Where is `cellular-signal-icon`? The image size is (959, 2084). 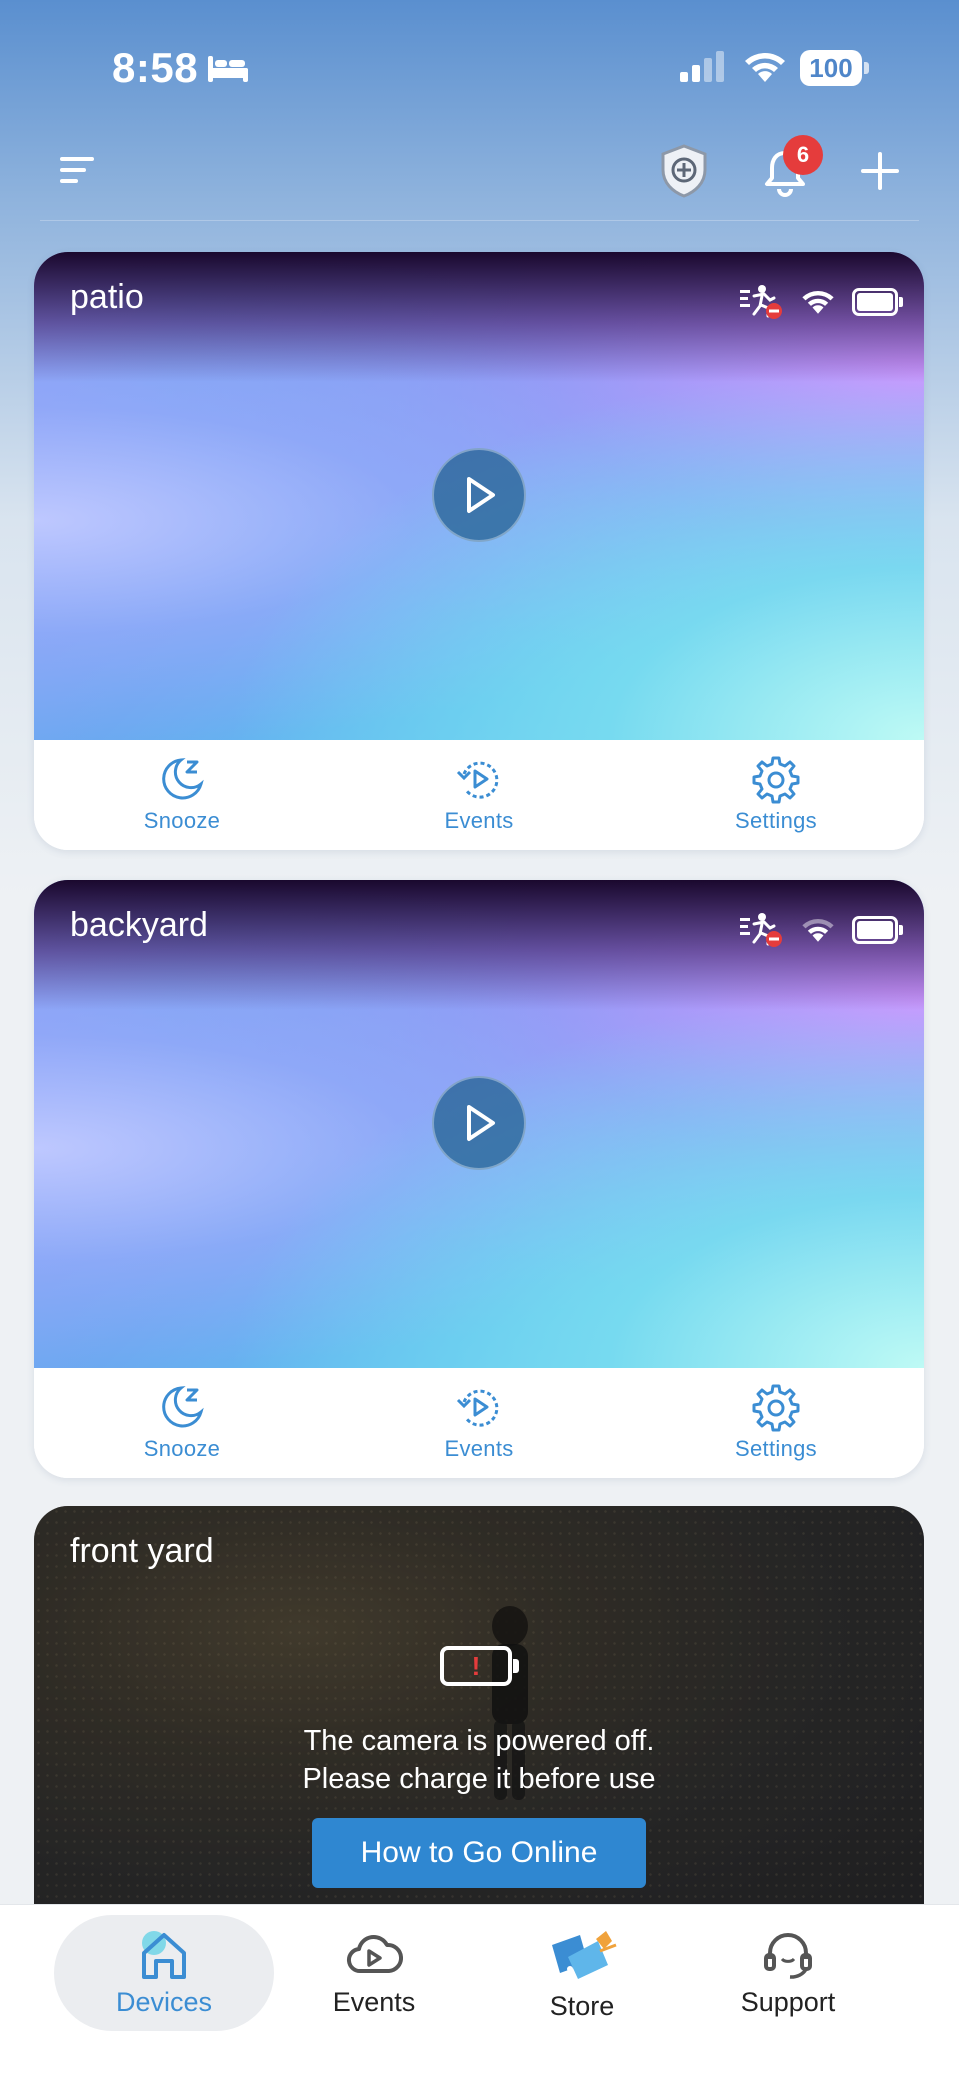
cellular-signal-icon is located at coordinates (702, 66).